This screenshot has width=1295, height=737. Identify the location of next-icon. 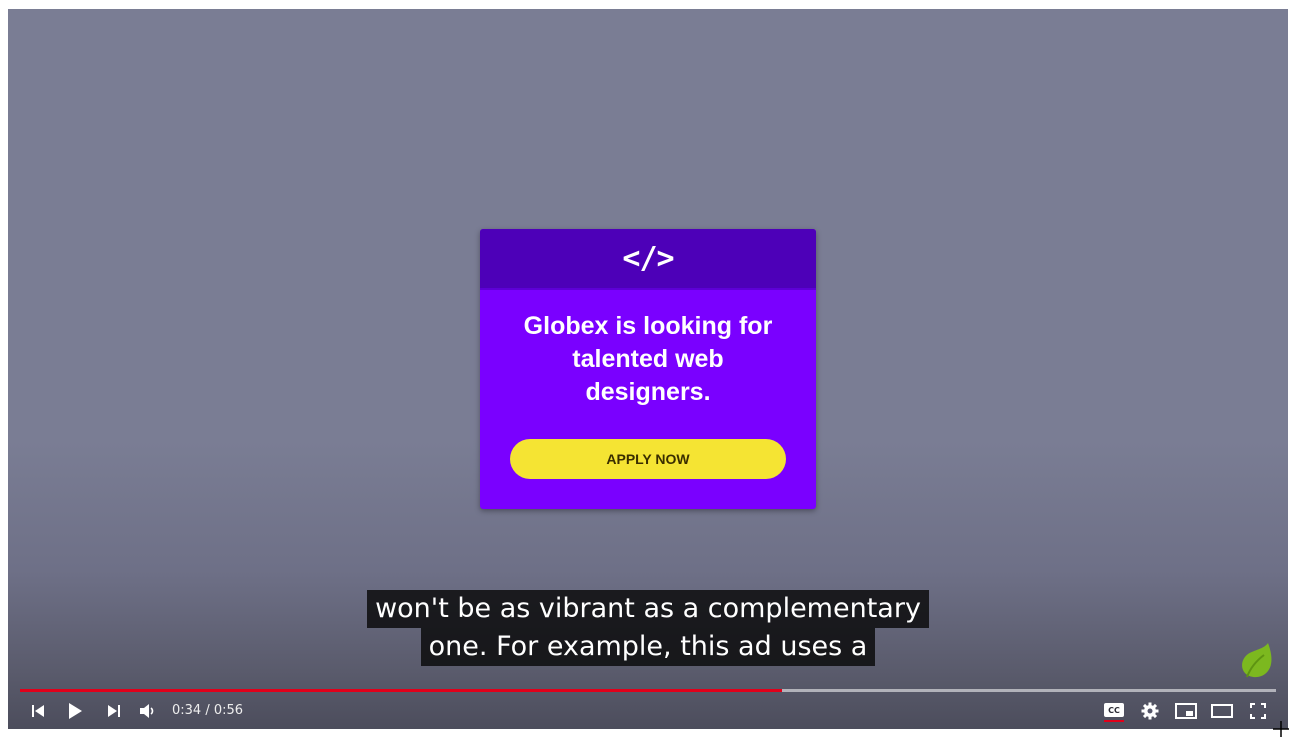
(114, 711).